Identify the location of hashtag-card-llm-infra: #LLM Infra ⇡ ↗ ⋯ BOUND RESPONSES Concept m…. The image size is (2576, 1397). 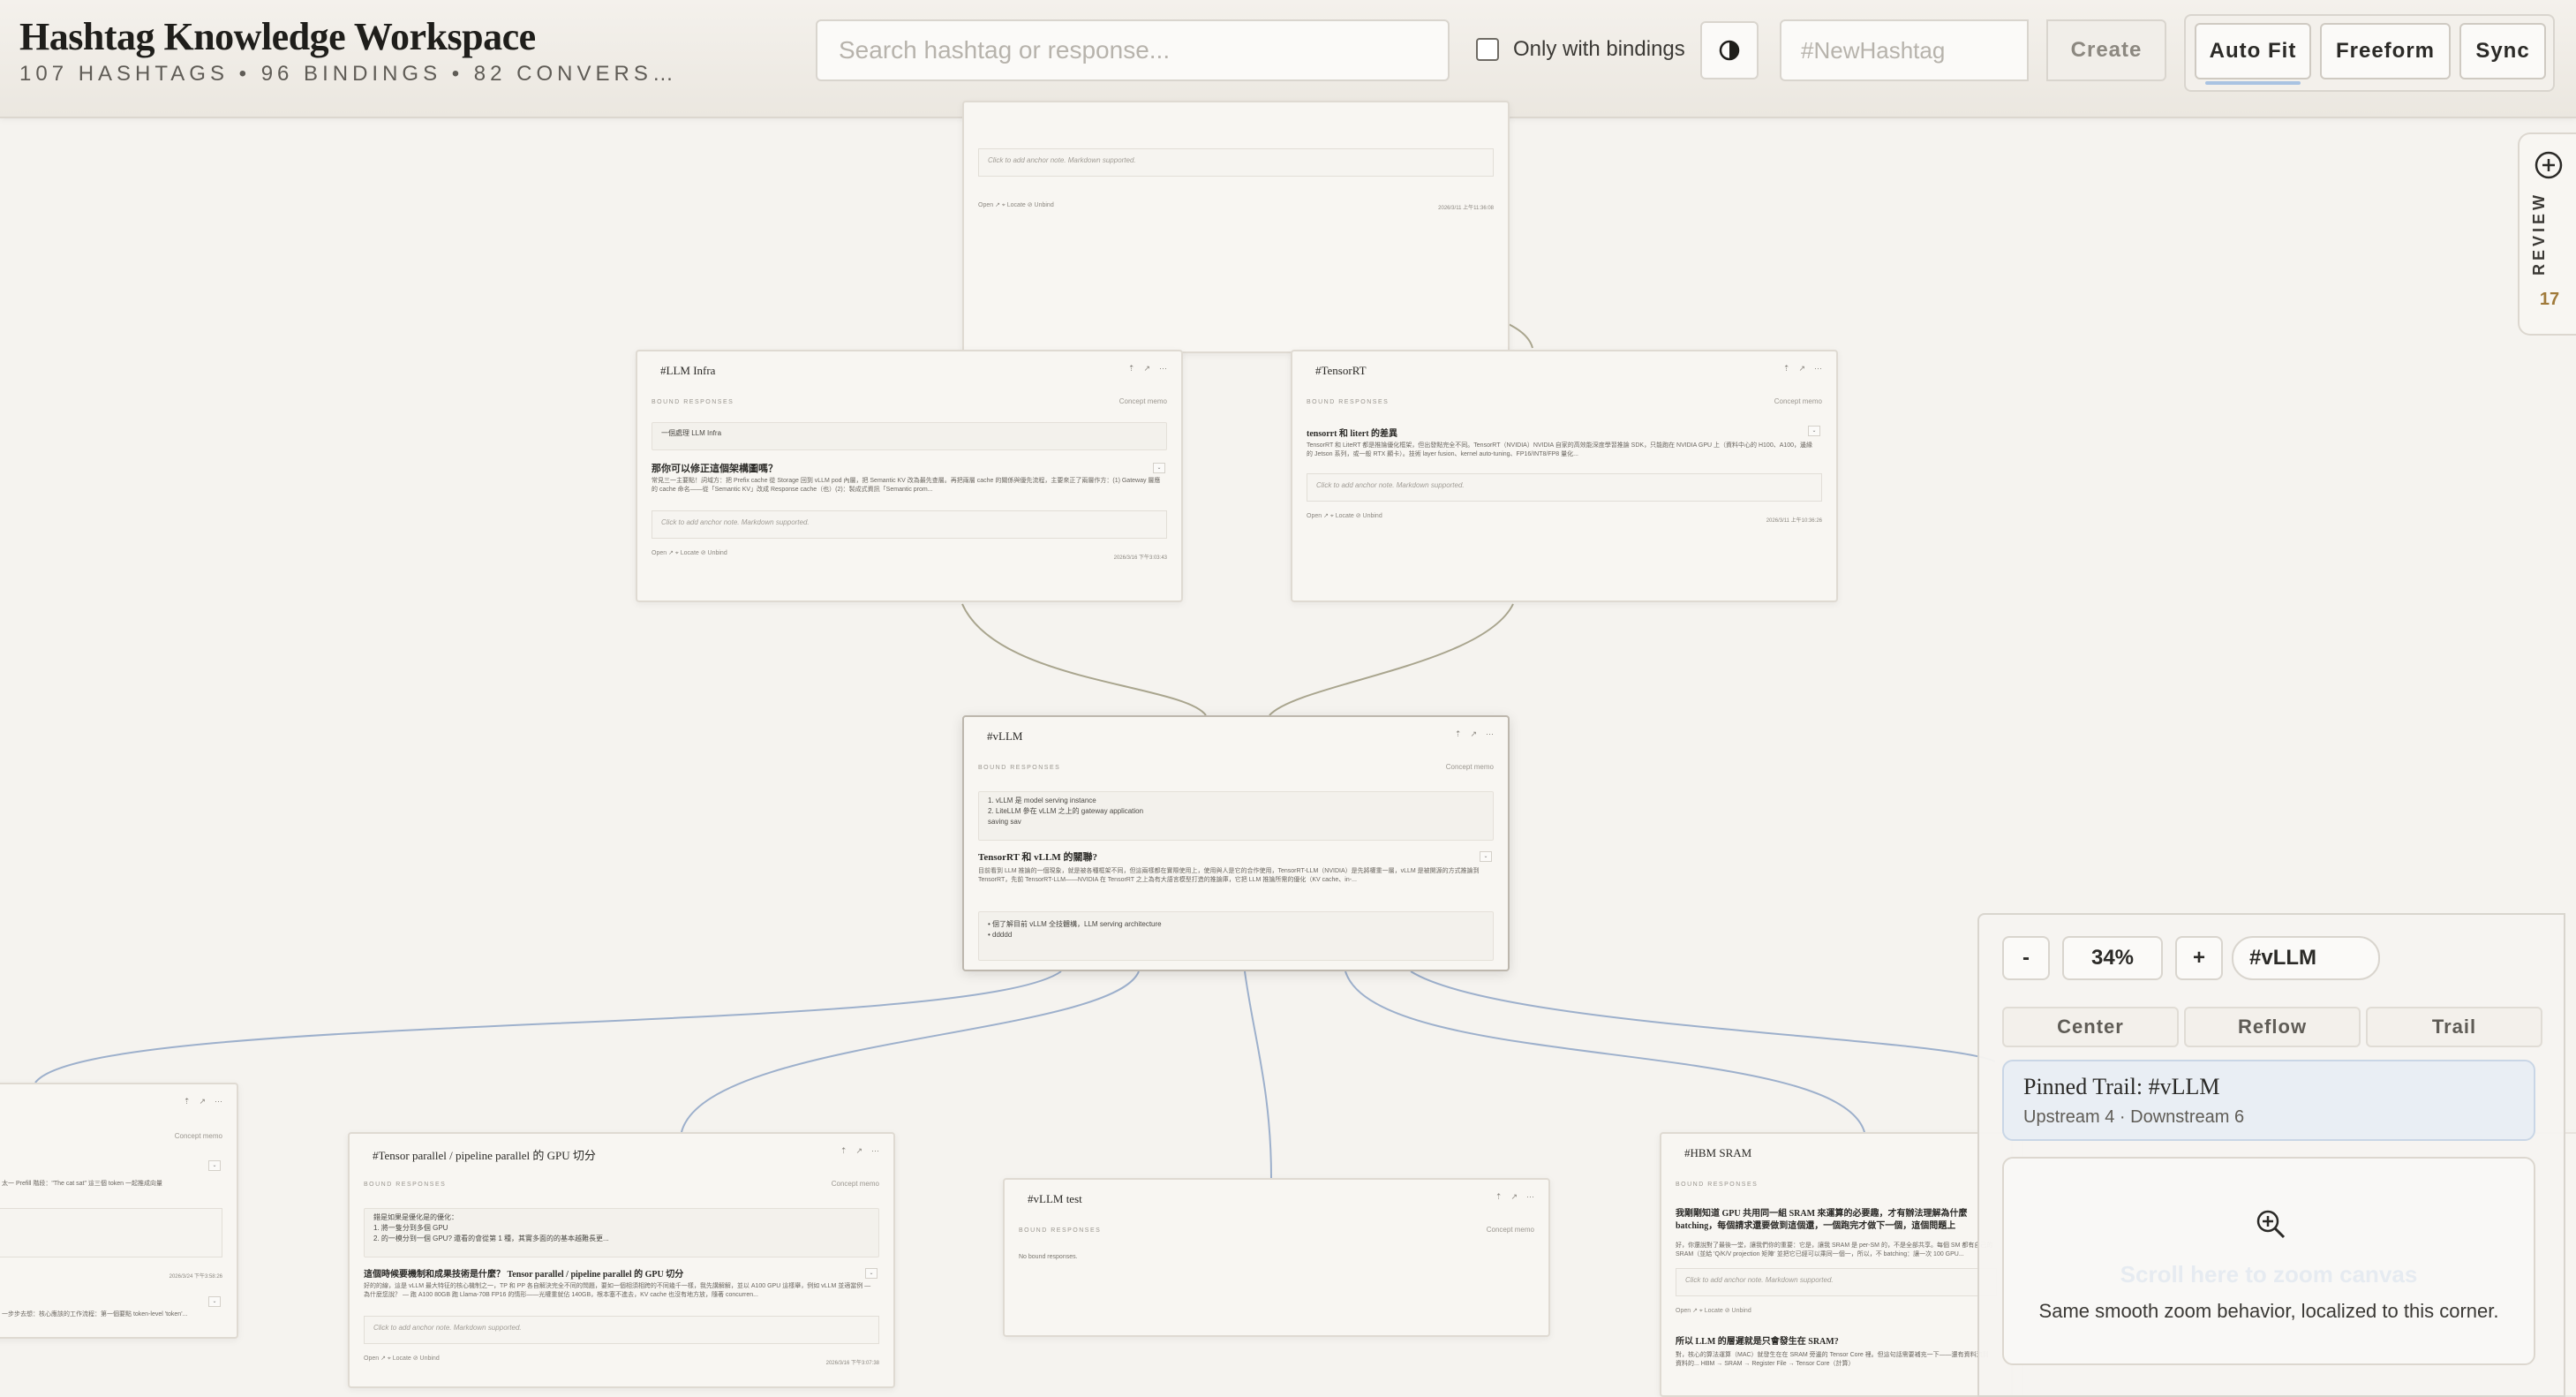
(910, 476).